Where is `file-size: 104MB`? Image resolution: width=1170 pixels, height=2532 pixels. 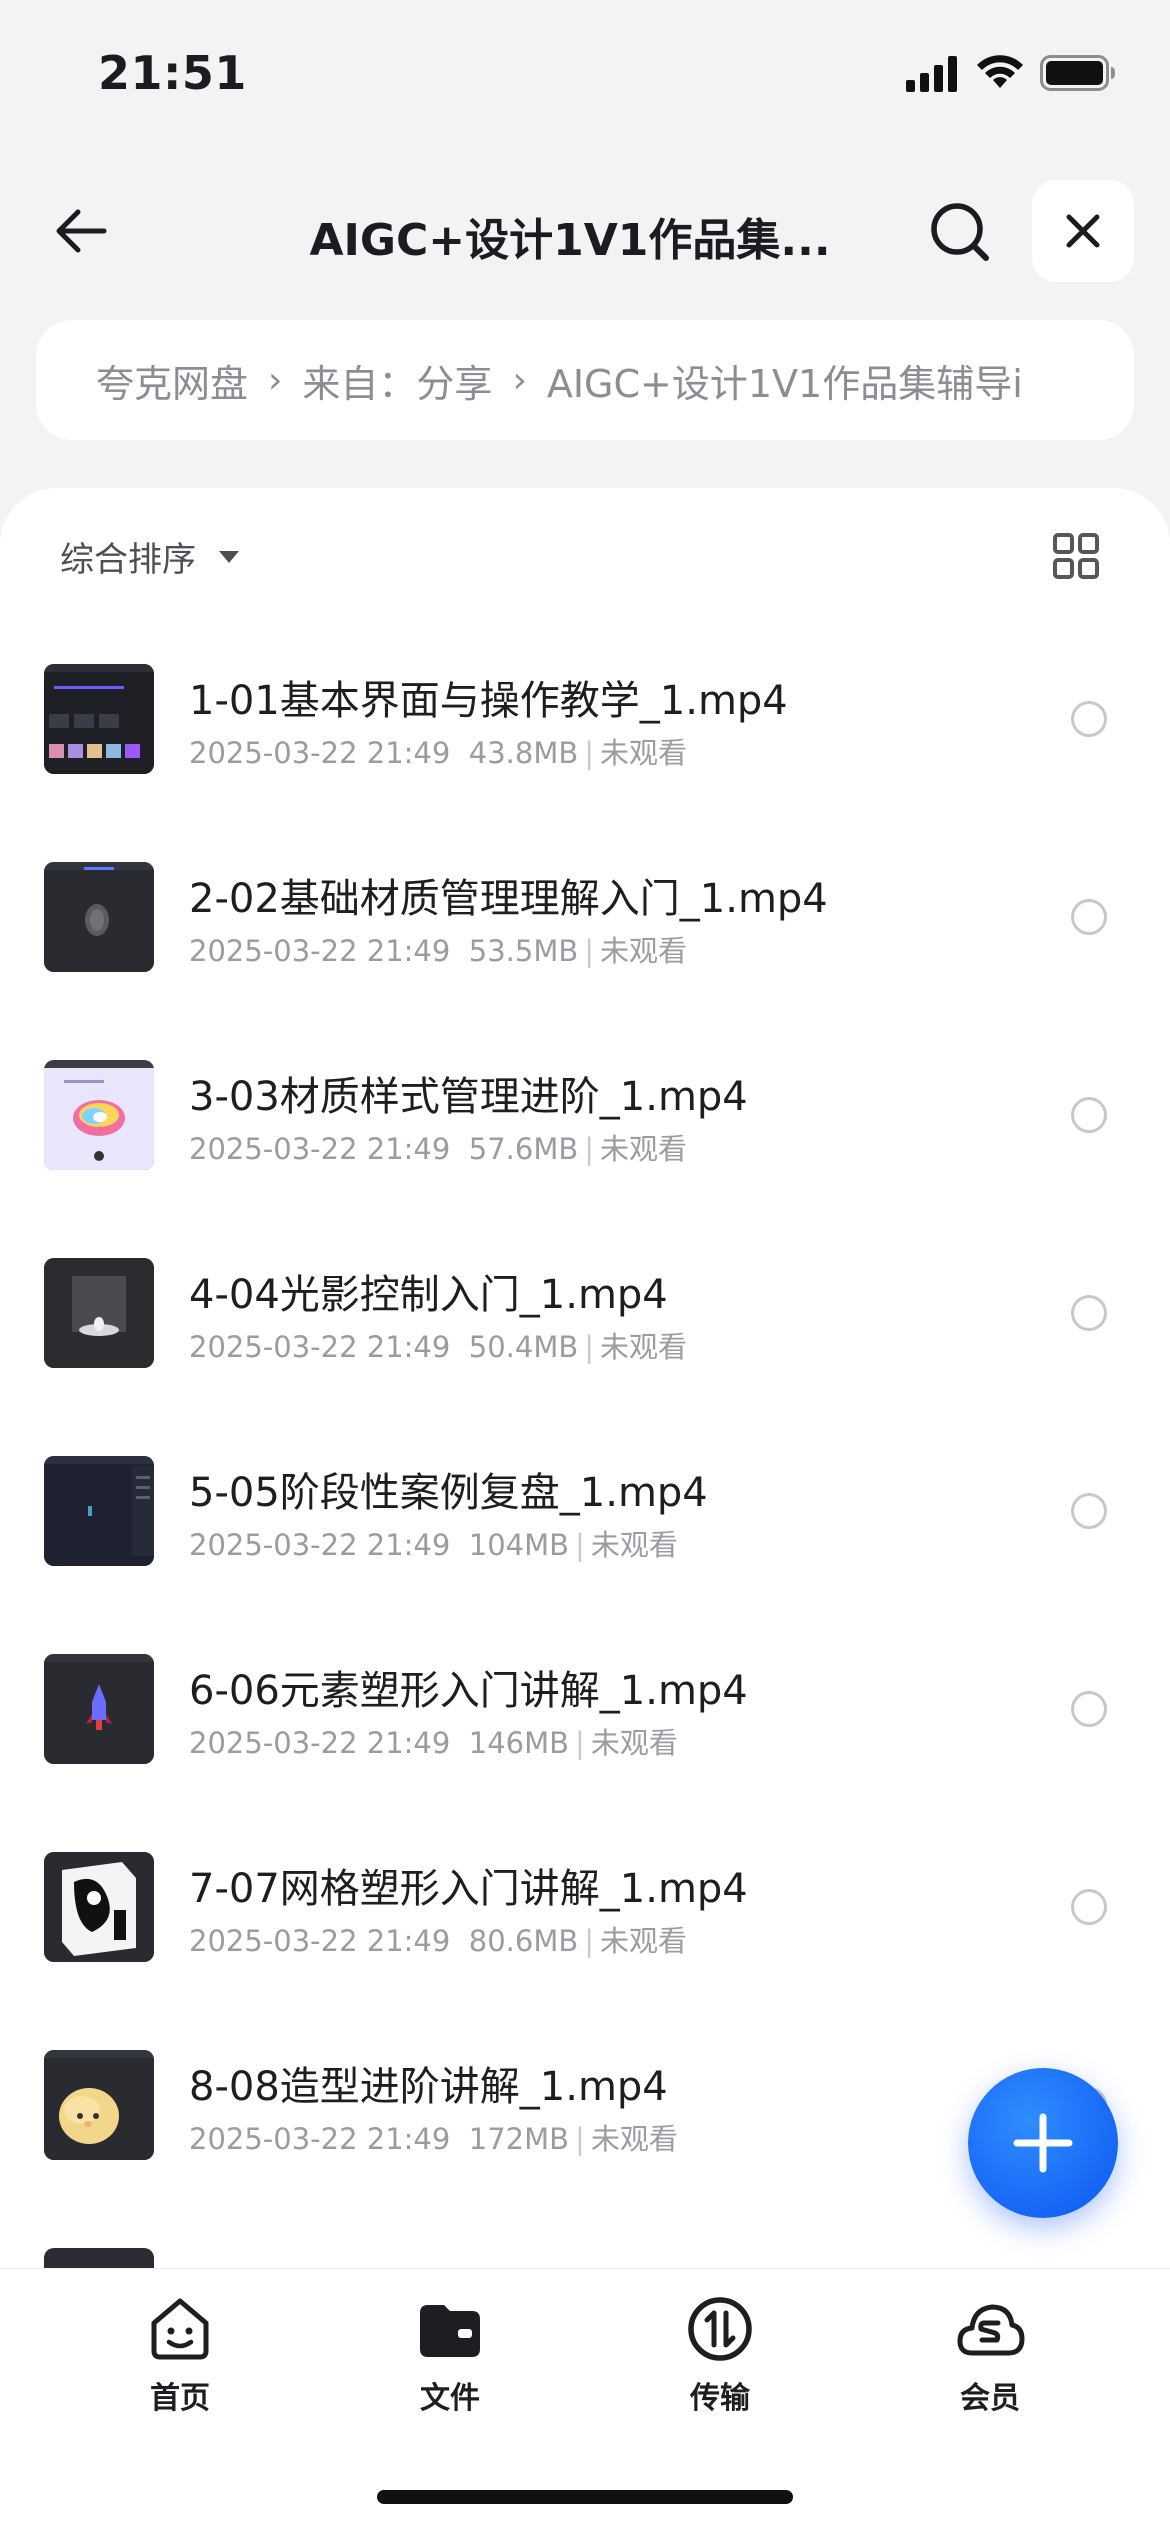
file-size: 104MB is located at coordinates (519, 1545).